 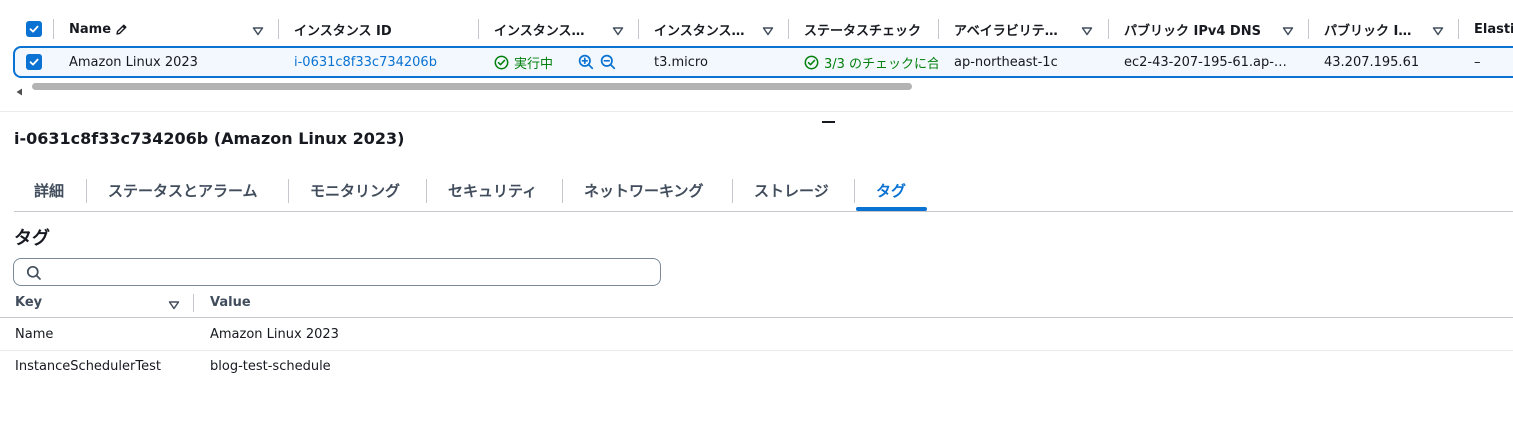 I want to click on cell-elastic-ip: –, so click(x=1477, y=62).